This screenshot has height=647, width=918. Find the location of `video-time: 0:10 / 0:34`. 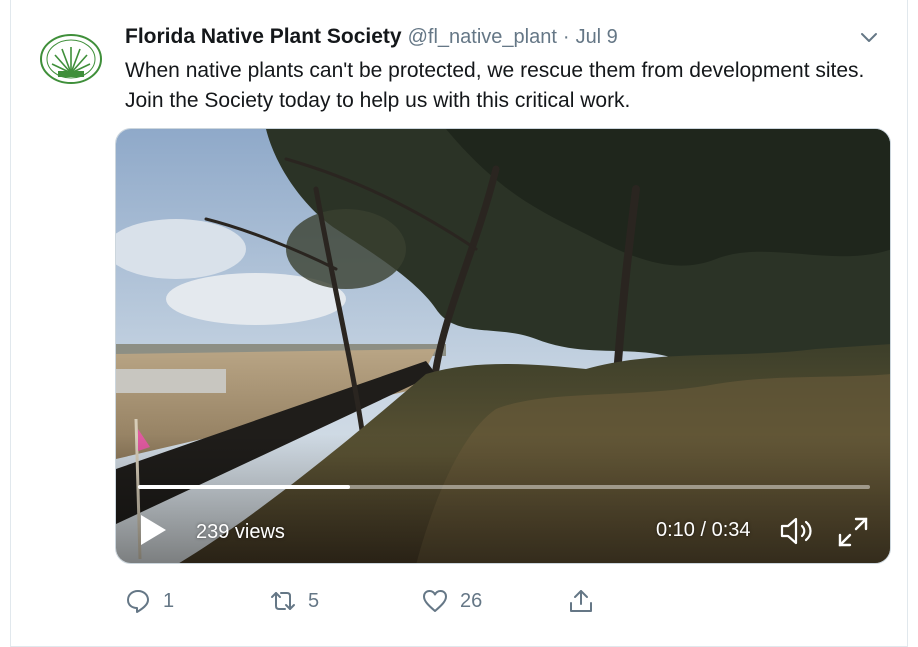

video-time: 0:10 / 0:34 is located at coordinates (703, 530).